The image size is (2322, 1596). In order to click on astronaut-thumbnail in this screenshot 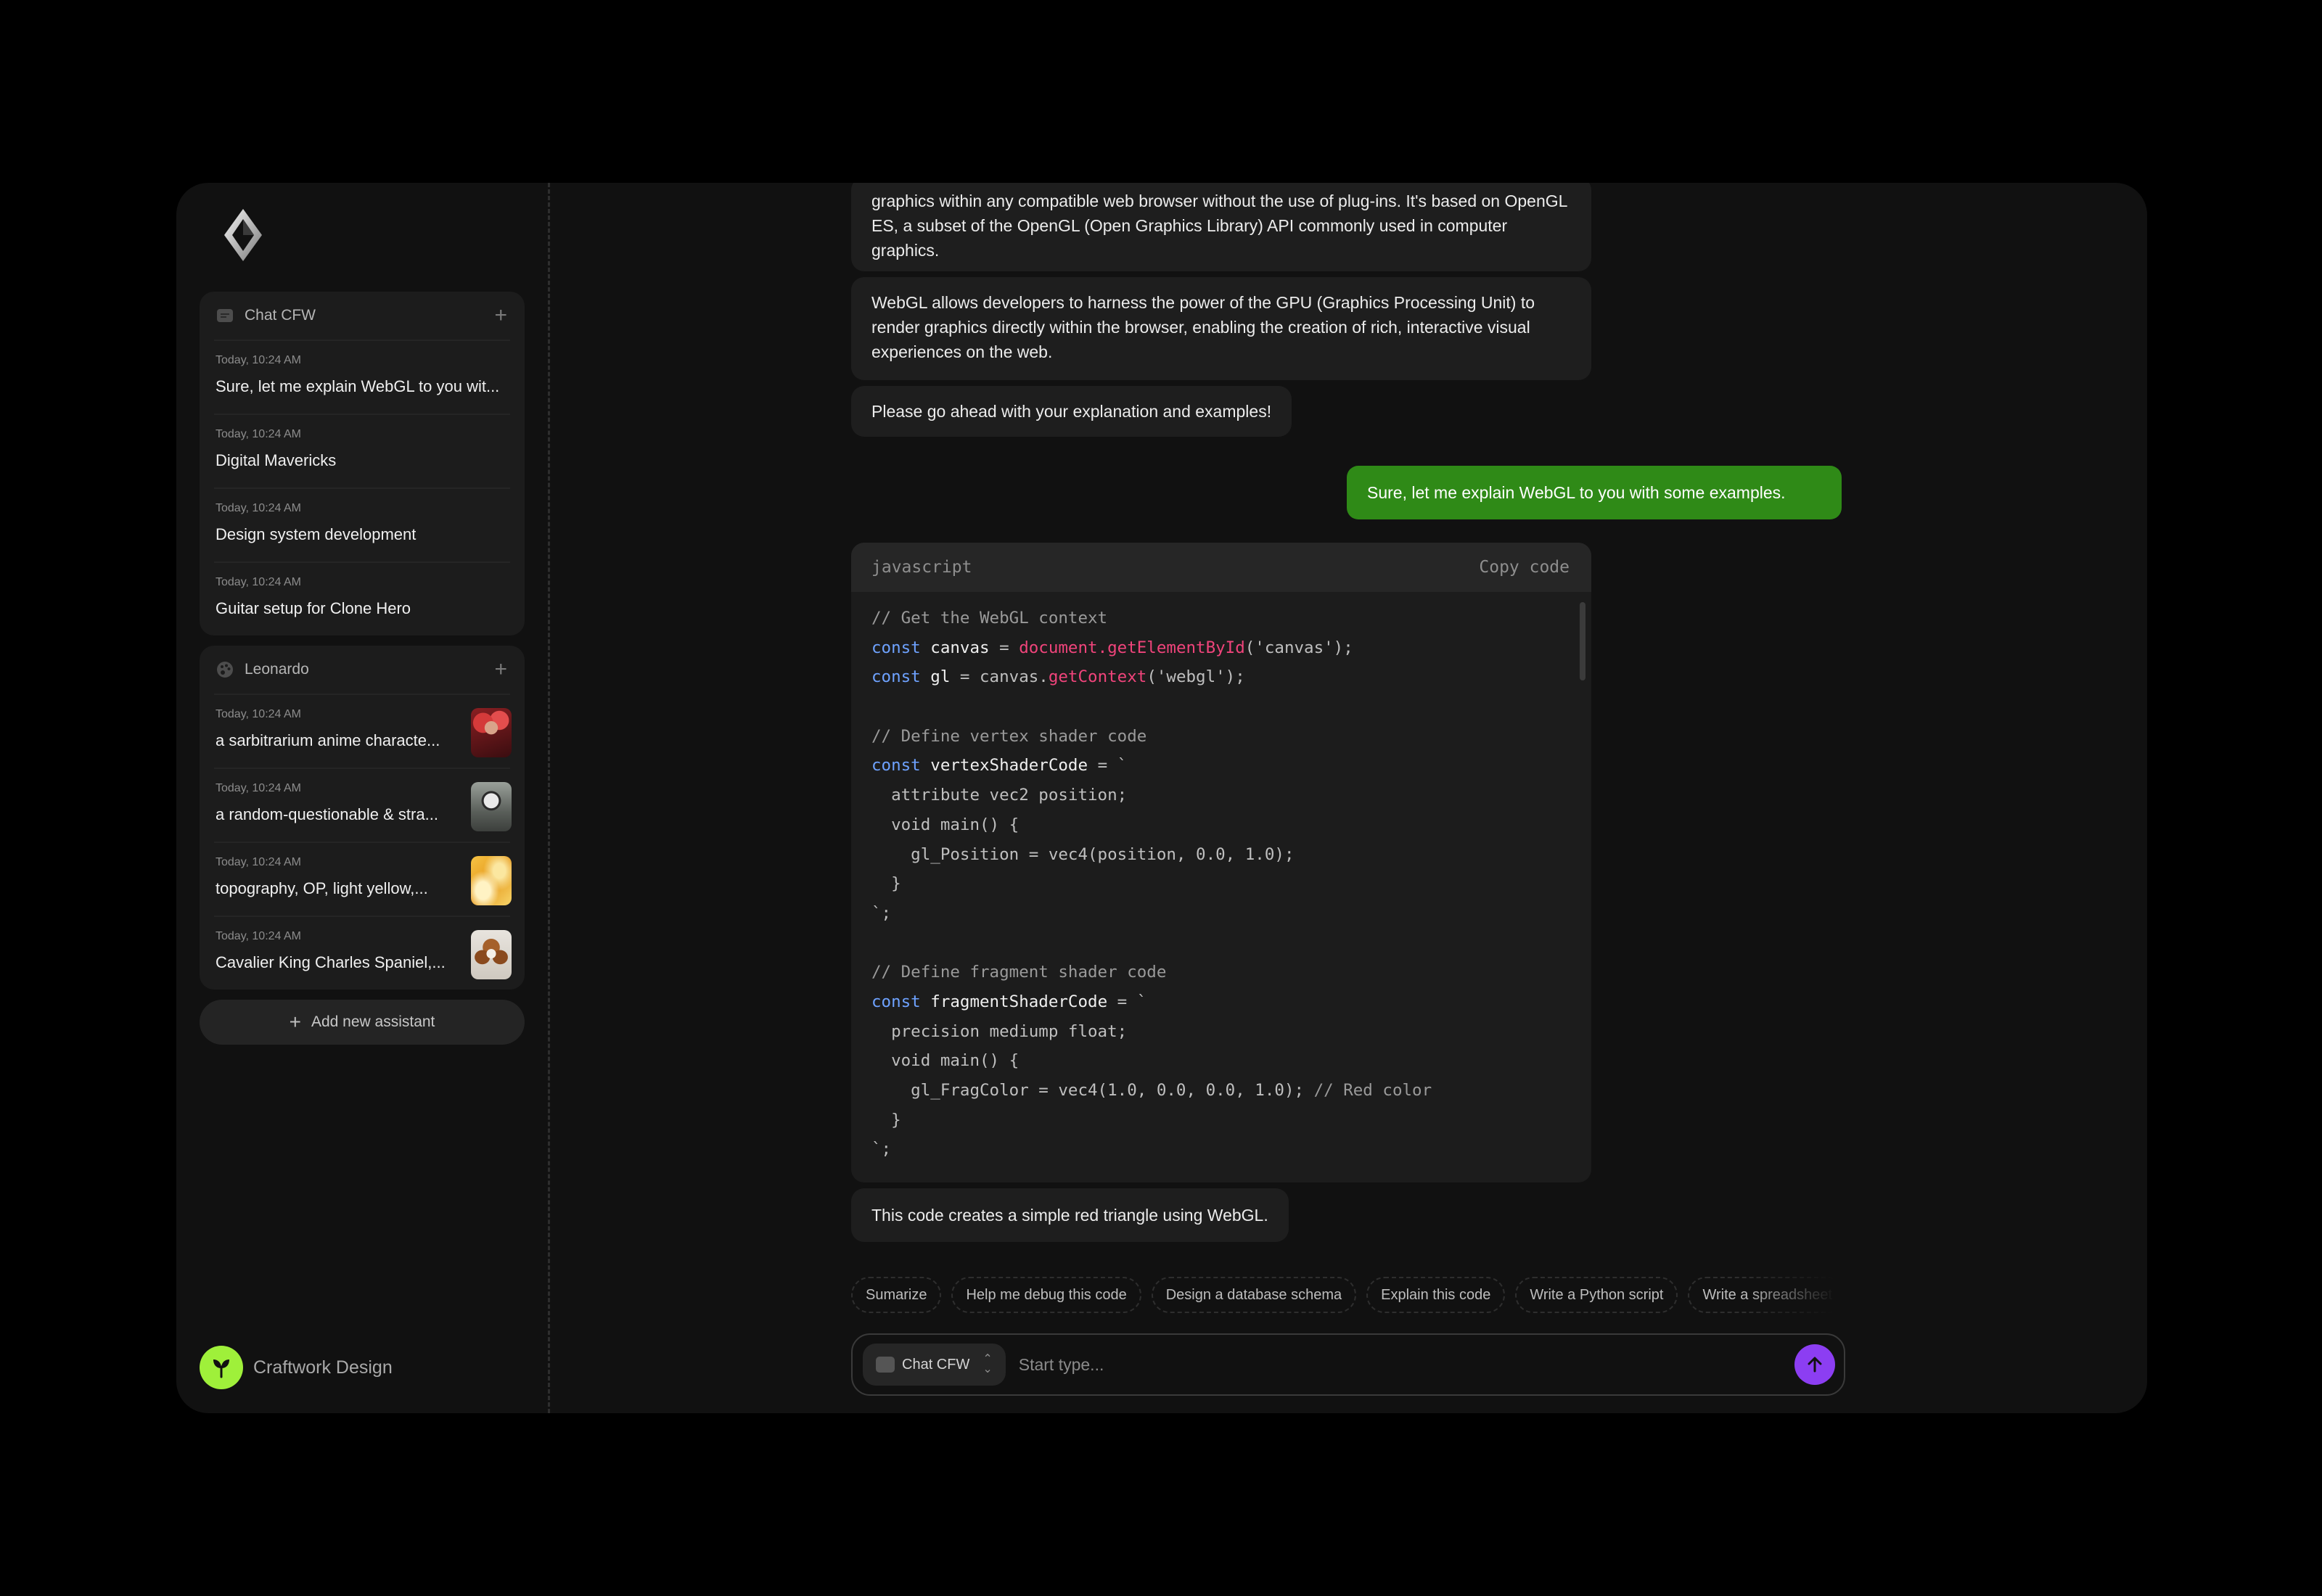, I will do `click(492, 806)`.